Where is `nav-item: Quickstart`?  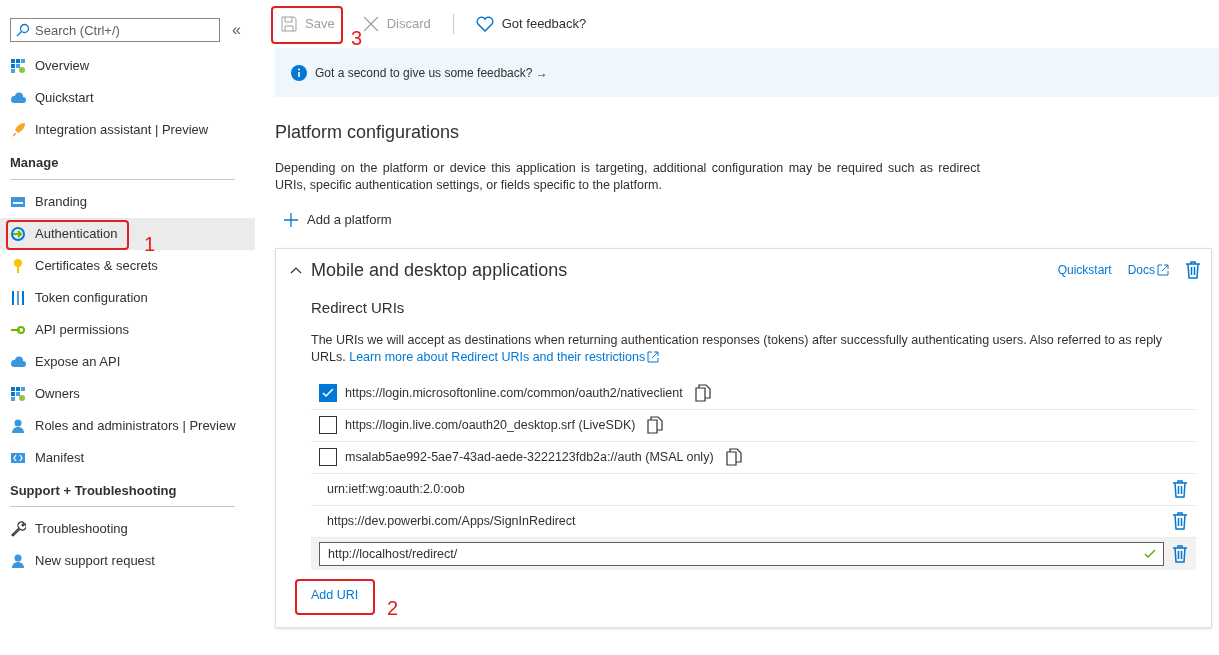
nav-item: Quickstart is located at coordinates (127, 98).